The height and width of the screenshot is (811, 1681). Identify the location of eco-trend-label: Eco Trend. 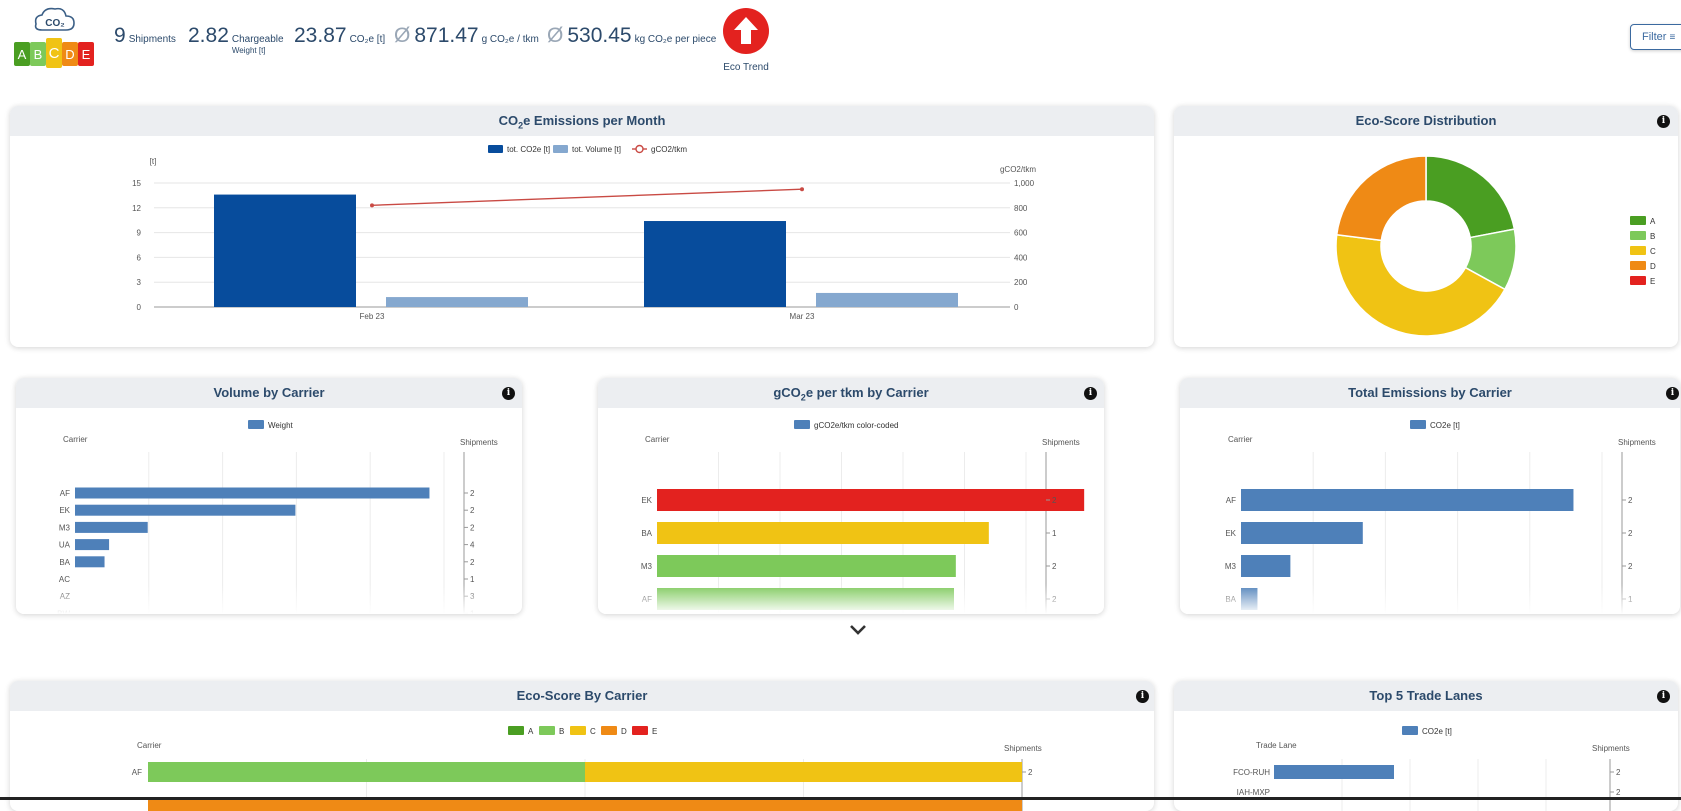
(746, 67).